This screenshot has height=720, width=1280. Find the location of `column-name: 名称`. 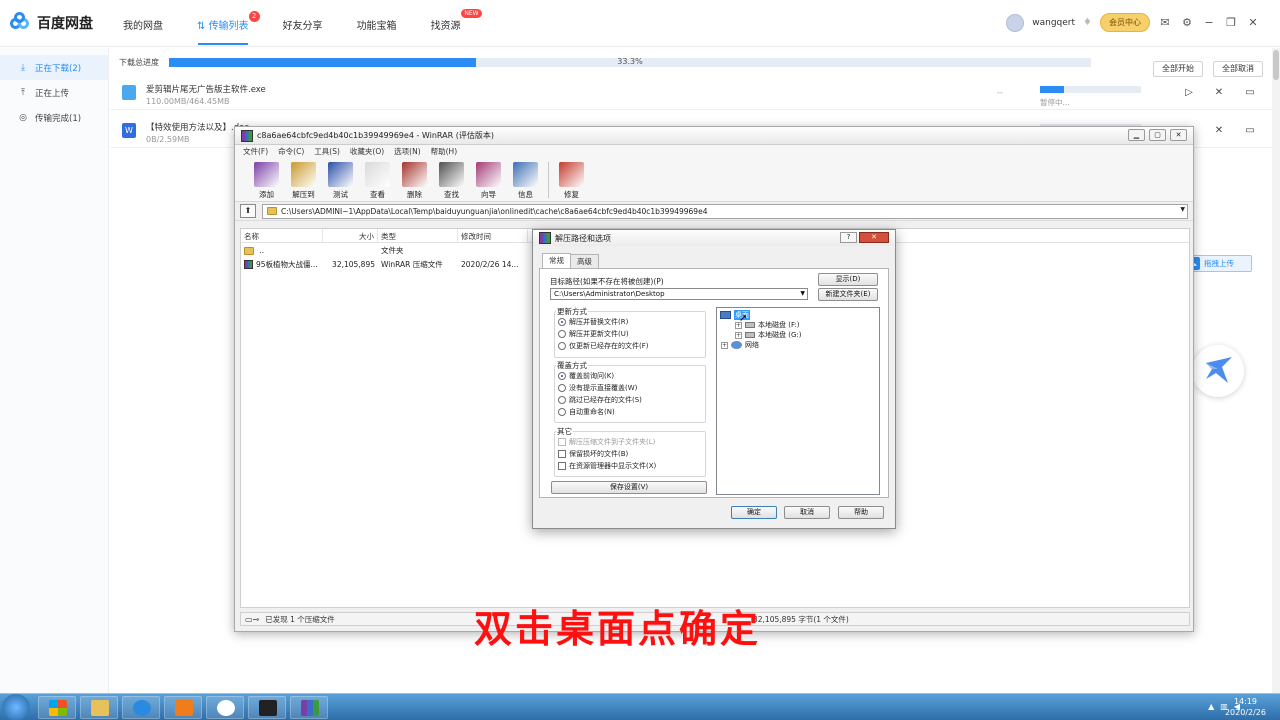

column-name: 名称 is located at coordinates (282, 235).